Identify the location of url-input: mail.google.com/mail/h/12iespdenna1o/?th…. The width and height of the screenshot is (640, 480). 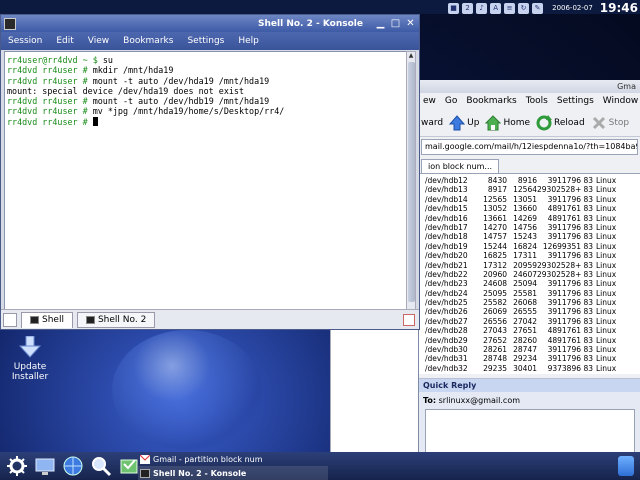
(529, 147).